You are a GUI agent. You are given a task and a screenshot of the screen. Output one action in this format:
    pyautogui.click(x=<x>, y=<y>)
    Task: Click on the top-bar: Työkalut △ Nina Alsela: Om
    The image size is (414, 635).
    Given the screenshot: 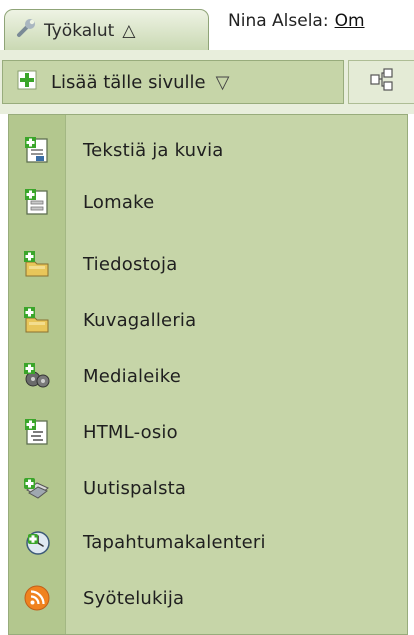 What is the action you would take?
    pyautogui.click(x=207, y=26)
    